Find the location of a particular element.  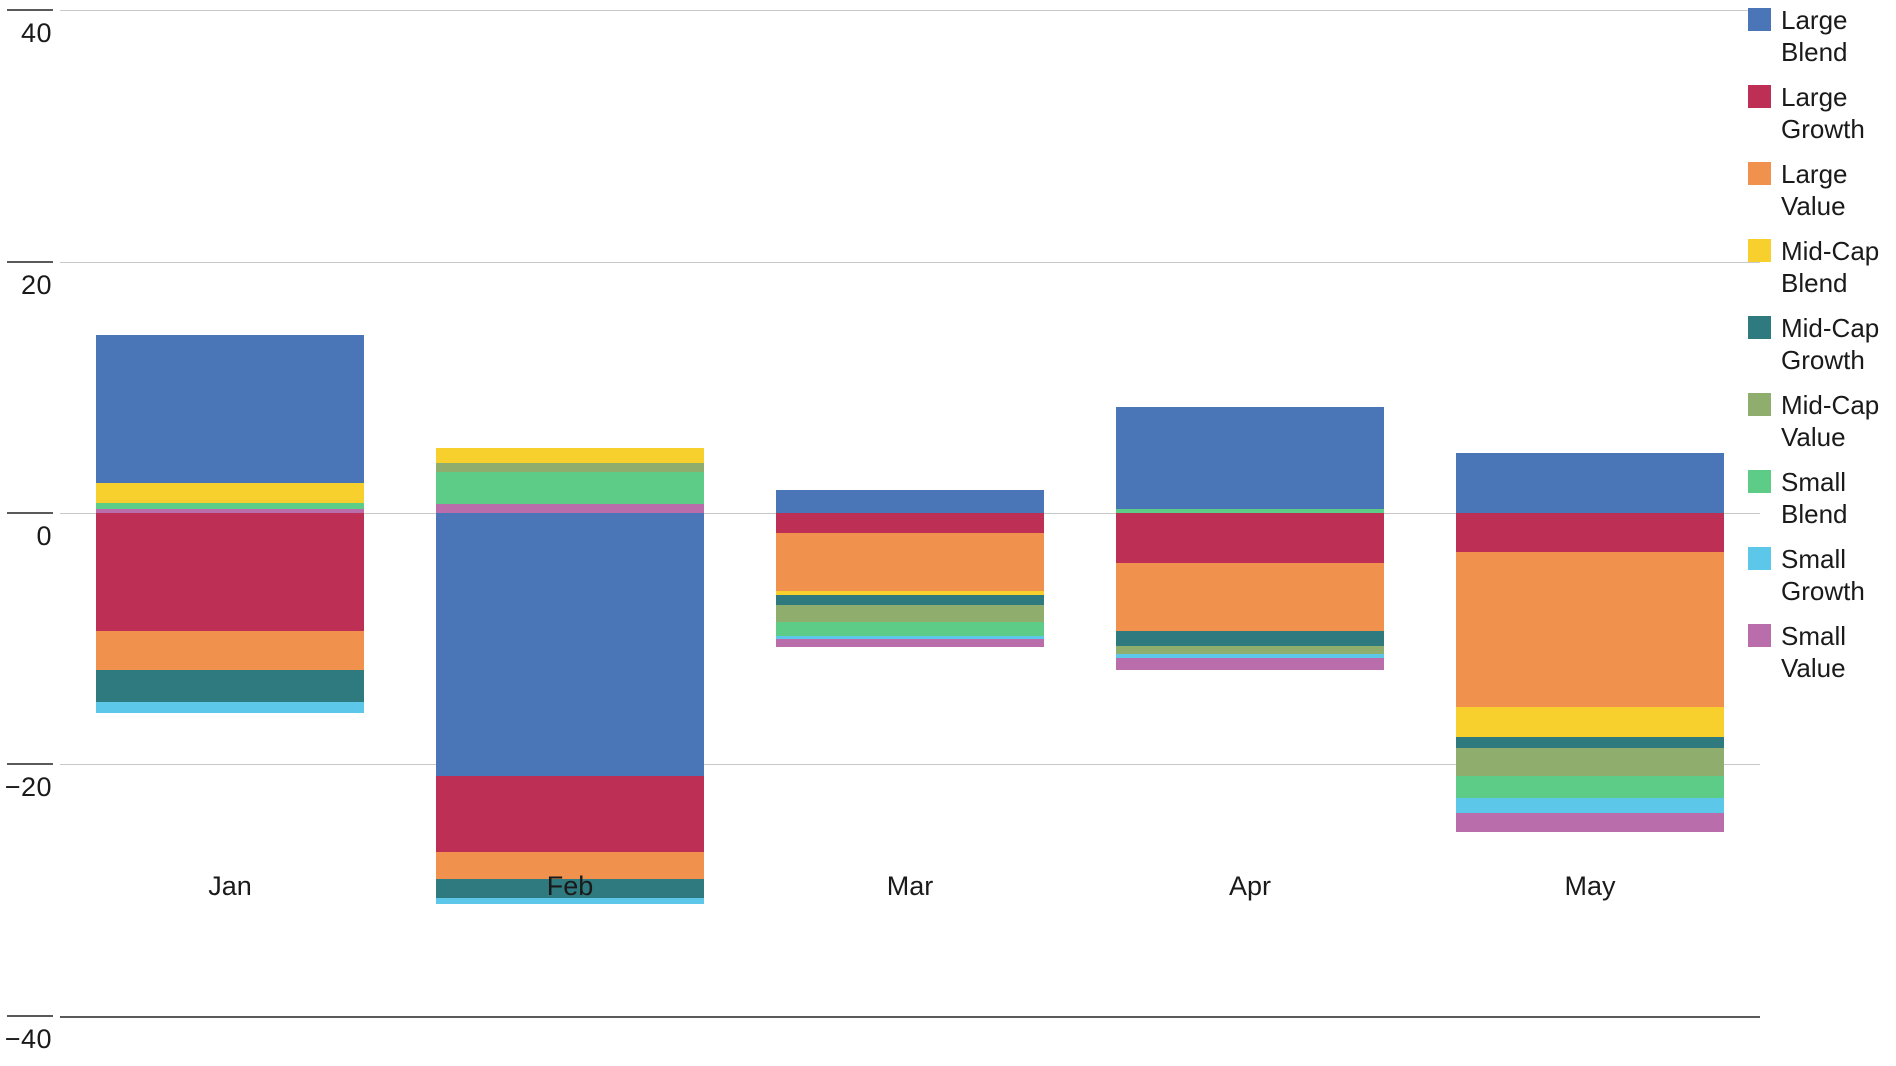

legend-swatch-large-blend is located at coordinates (1759, 19).